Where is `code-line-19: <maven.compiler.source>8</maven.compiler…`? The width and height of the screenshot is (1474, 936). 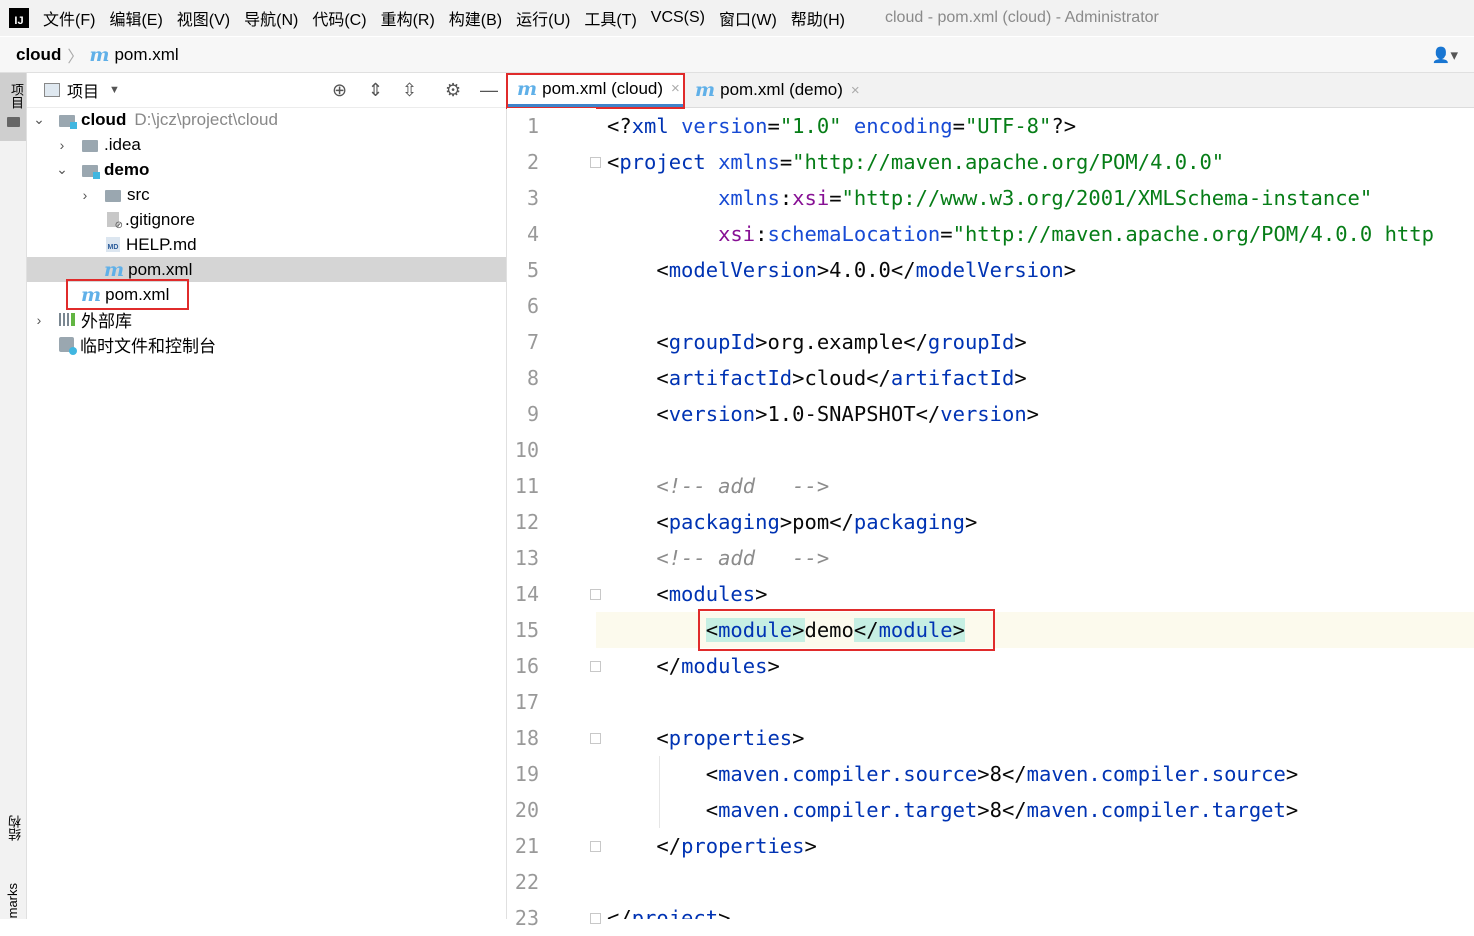
code-line-19: <maven.compiler.source>8</maven.compiler… is located at coordinates (953, 774).